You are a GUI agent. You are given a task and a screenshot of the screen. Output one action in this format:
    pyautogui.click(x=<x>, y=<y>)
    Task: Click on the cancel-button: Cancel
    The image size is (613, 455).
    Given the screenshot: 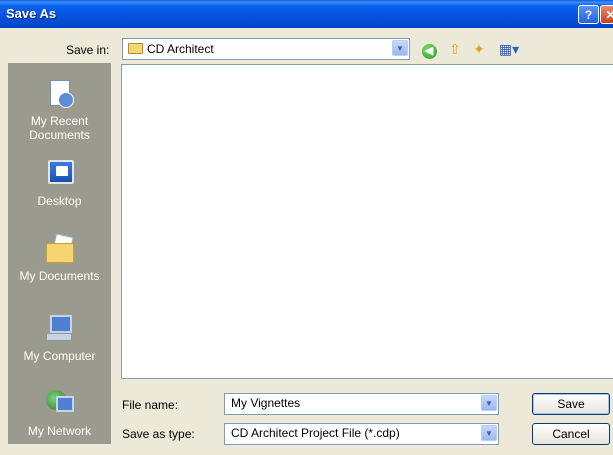 What is the action you would take?
    pyautogui.click(x=571, y=434)
    